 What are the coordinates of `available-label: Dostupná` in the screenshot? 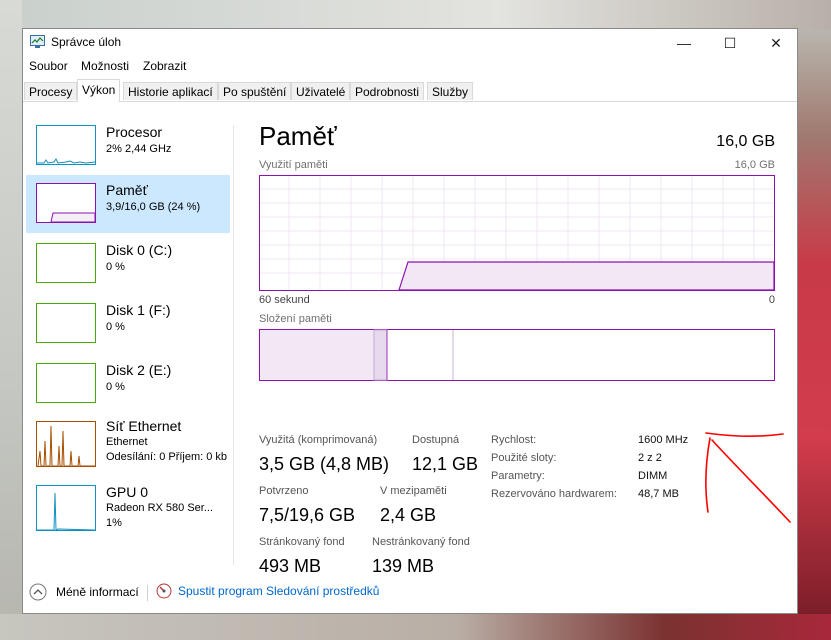 It's located at (436, 440).